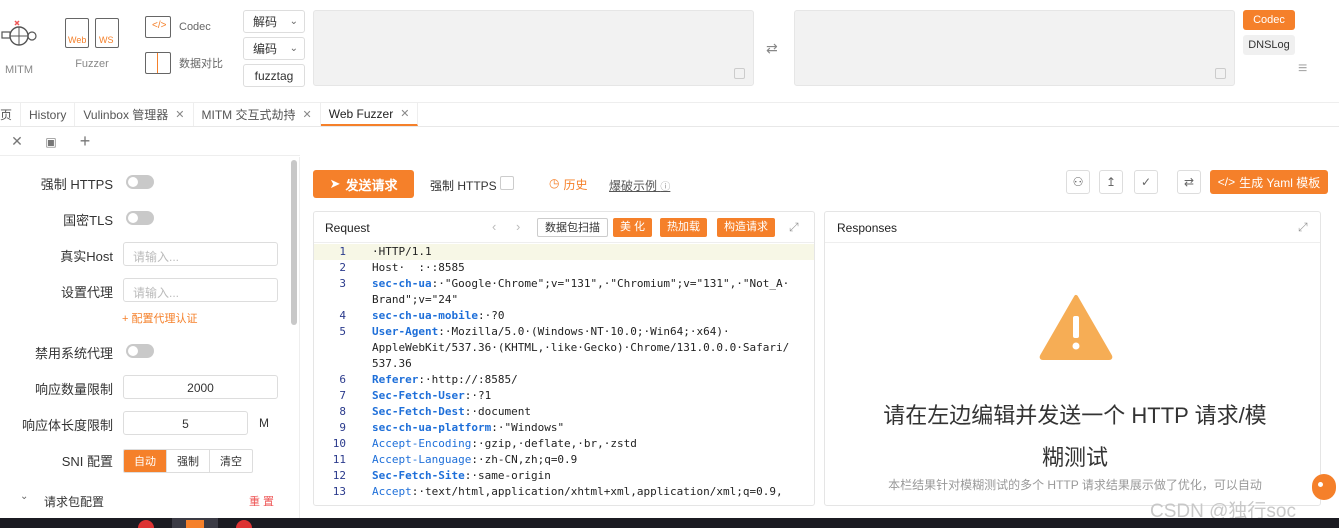 The width and height of the screenshot is (1339, 528). What do you see at coordinates (230, 461) in the screenshot?
I see `sni-option-clear: 清空` at bounding box center [230, 461].